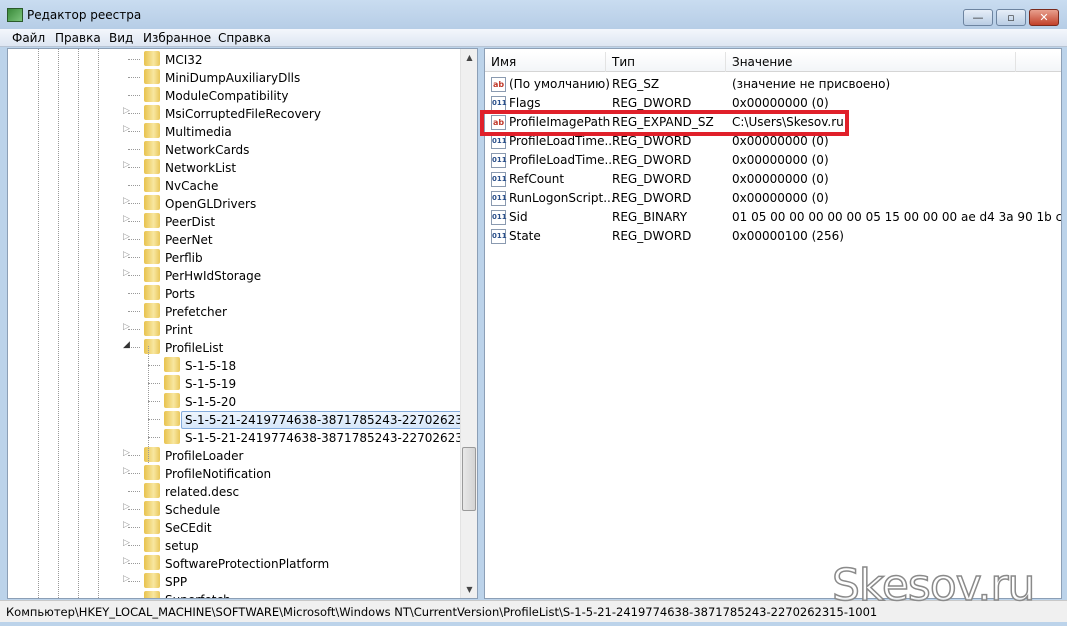 The image size is (1067, 626). What do you see at coordinates (234, 59) in the screenshot?
I see `tree-item: MCI32` at bounding box center [234, 59].